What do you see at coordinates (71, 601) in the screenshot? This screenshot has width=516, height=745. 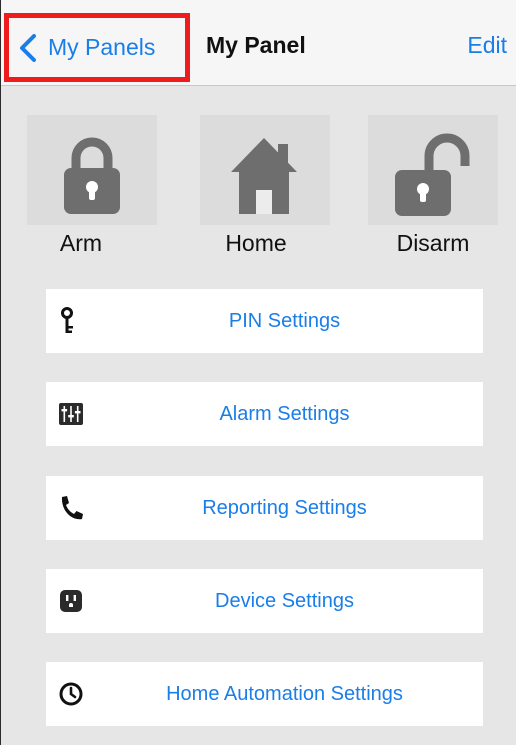 I see `outlet-icon` at bounding box center [71, 601].